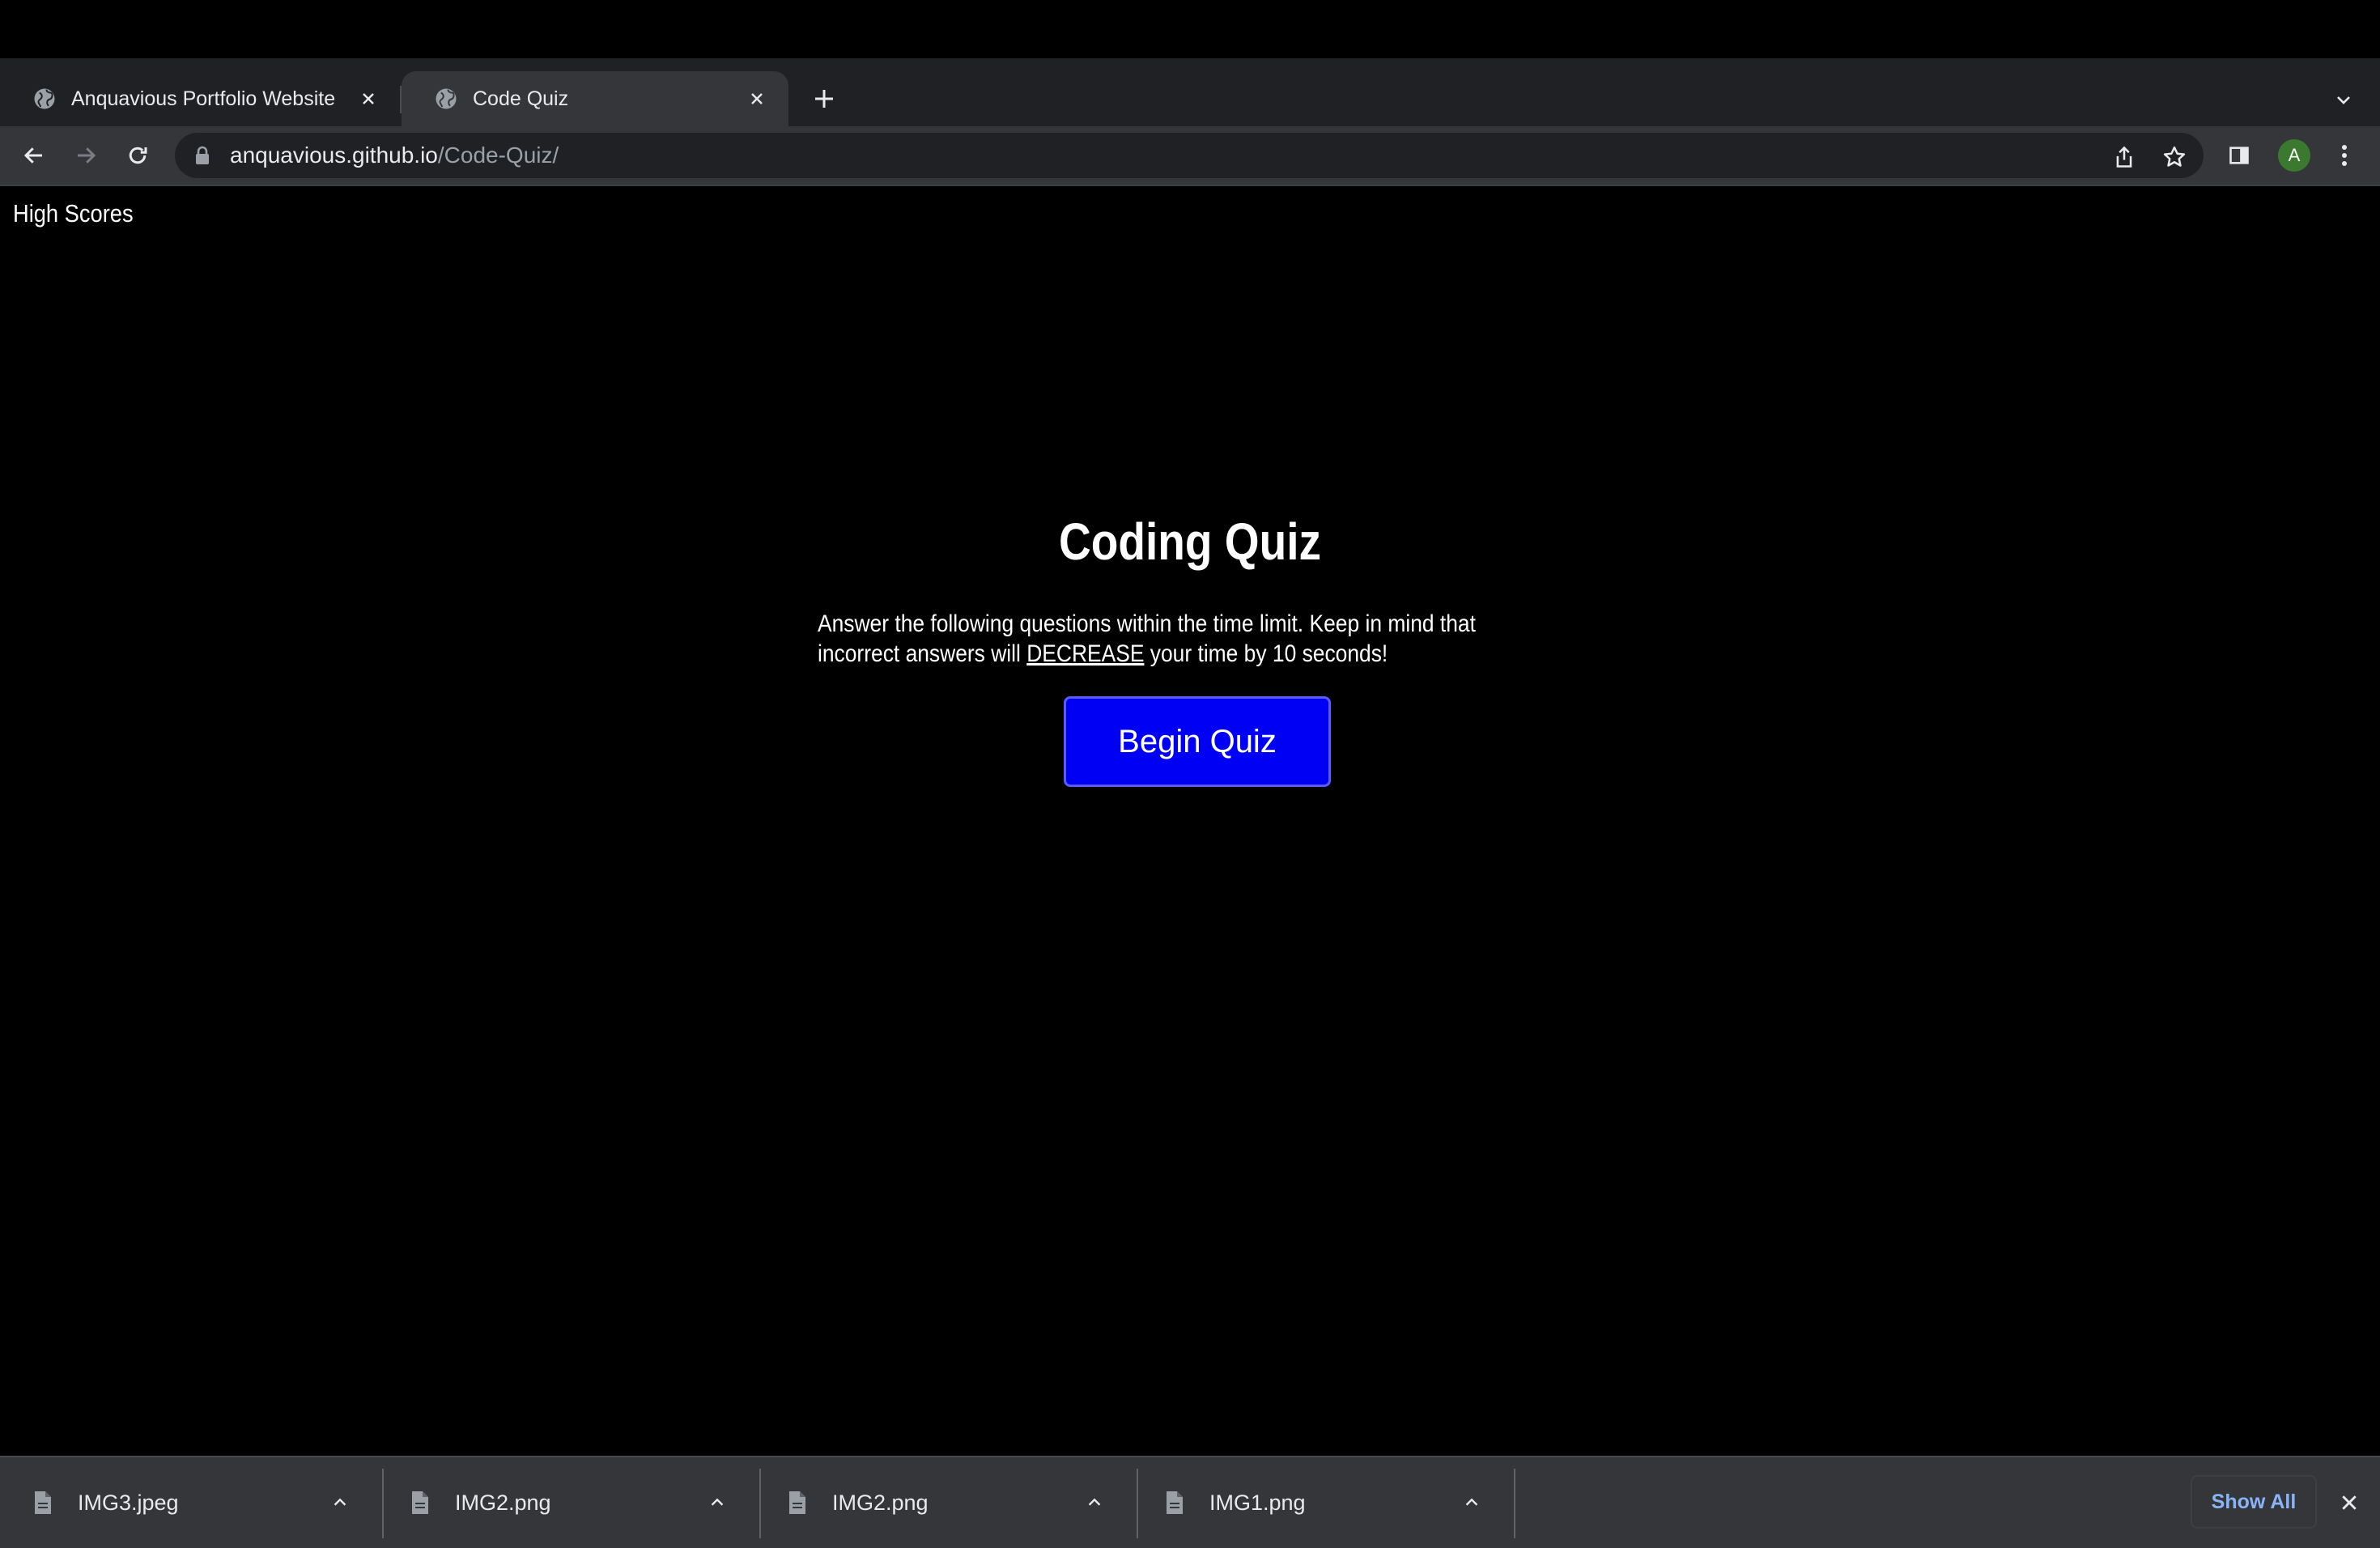 This screenshot has height=1548, width=2380. I want to click on download-divider, so click(1515, 1503).